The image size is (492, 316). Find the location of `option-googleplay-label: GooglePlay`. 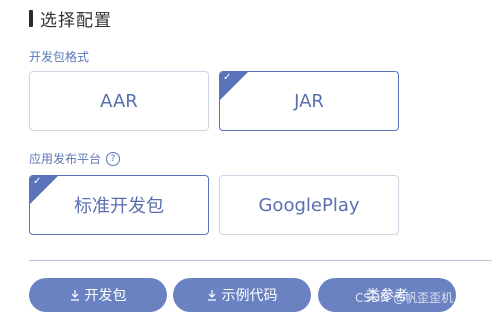

option-googleplay-label: GooglePlay is located at coordinates (309, 205).